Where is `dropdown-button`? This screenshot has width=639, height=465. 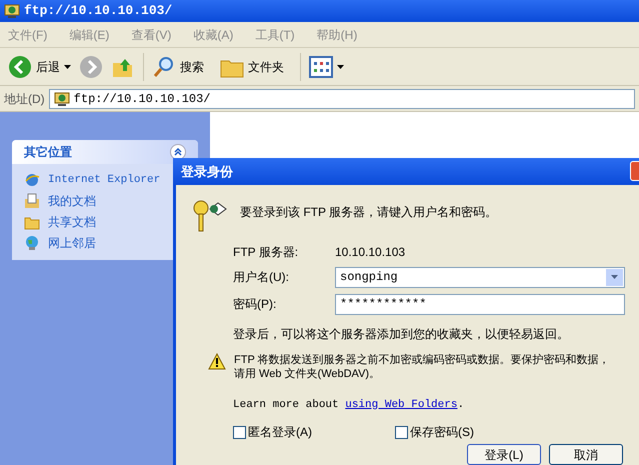
dropdown-button is located at coordinates (614, 277).